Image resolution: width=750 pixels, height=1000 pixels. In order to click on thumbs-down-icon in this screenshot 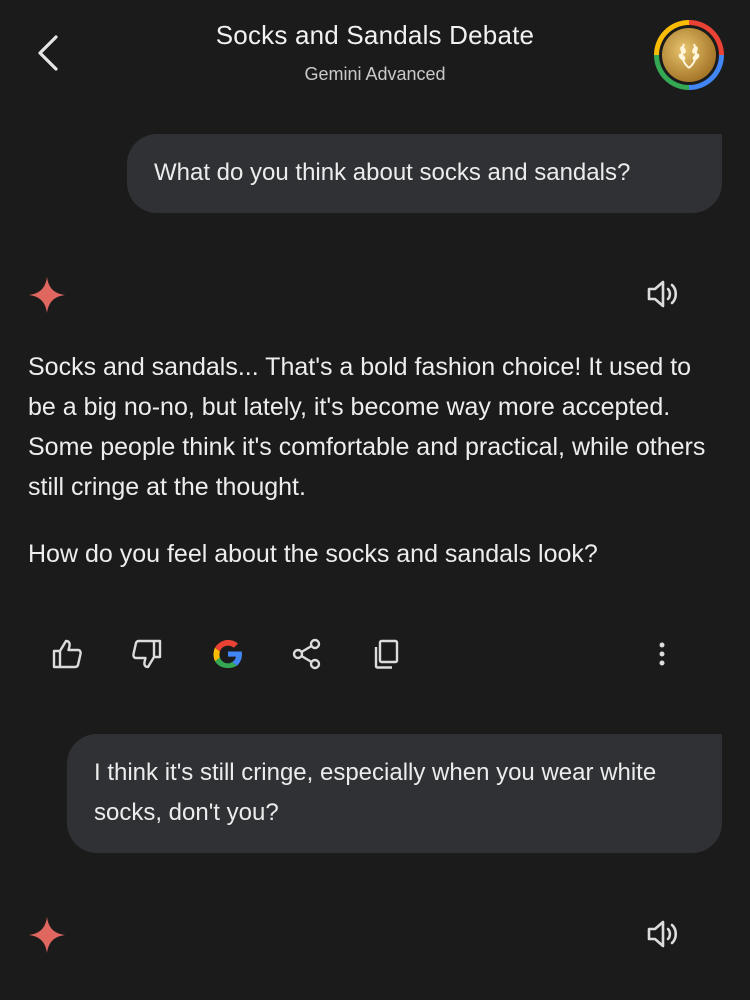, I will do `click(147, 654)`.